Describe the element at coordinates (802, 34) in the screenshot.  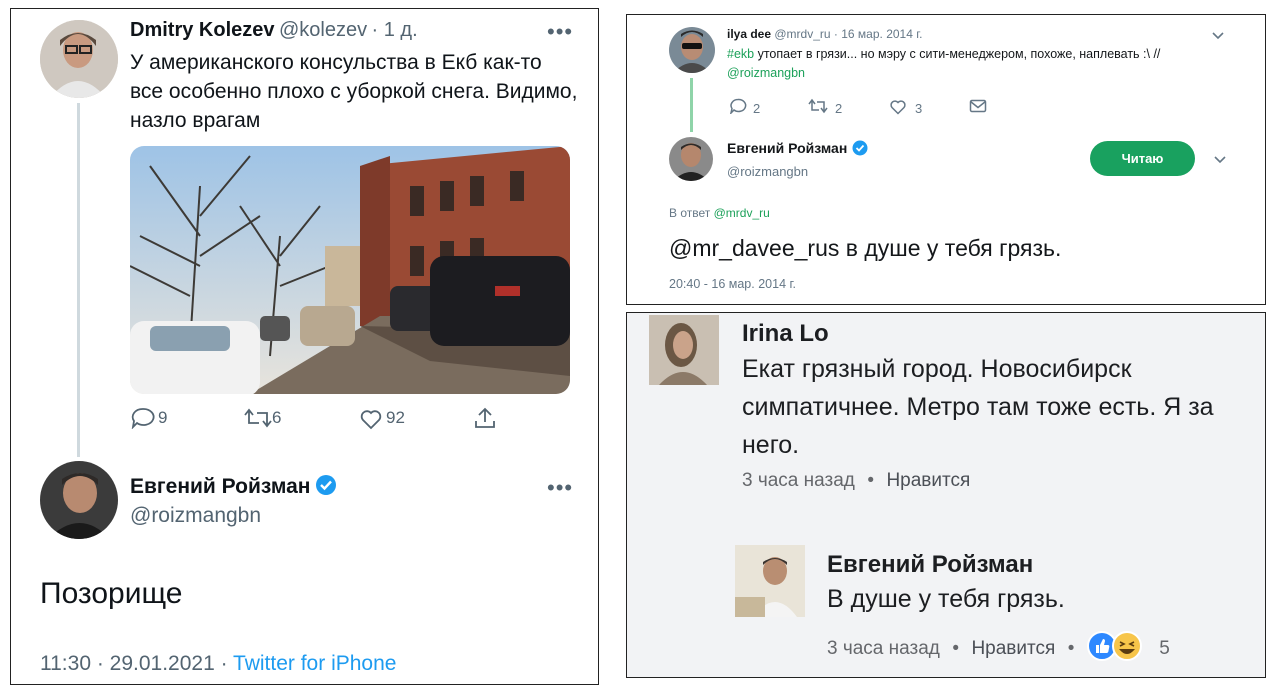
I see `author-handle: @mrdv_ru` at that location.